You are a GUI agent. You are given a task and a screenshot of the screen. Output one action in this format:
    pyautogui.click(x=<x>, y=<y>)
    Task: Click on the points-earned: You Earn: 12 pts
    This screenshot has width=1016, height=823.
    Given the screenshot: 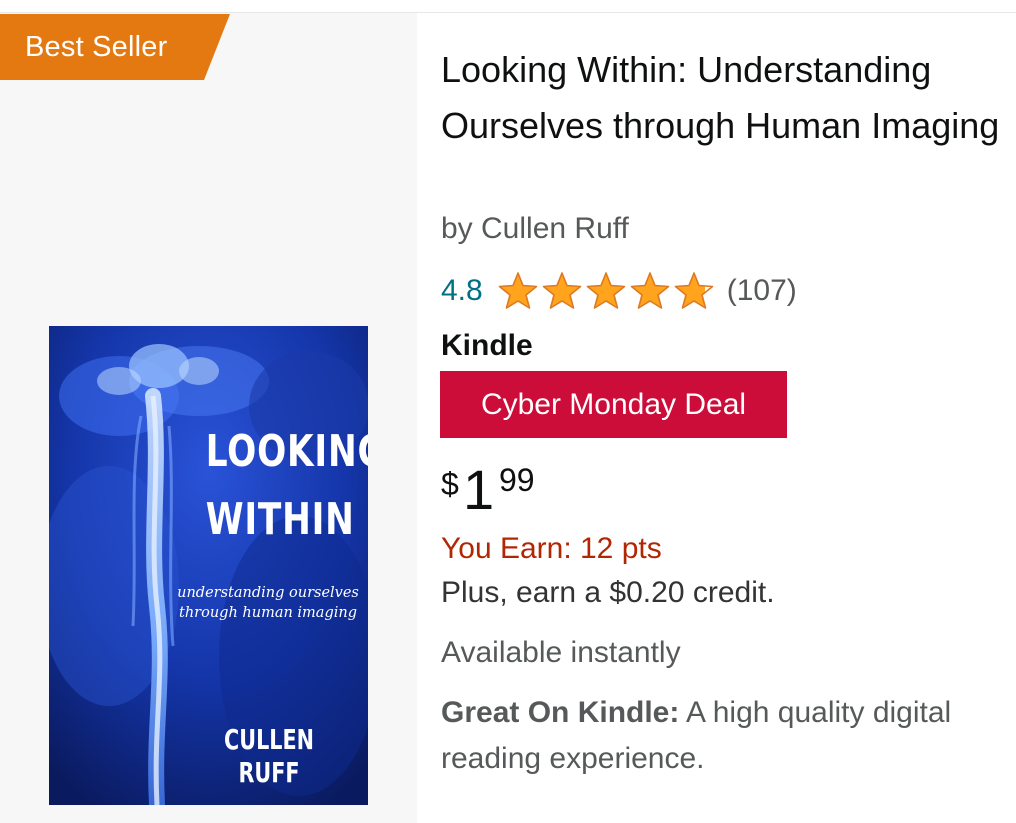 What is the action you would take?
    pyautogui.click(x=551, y=548)
    